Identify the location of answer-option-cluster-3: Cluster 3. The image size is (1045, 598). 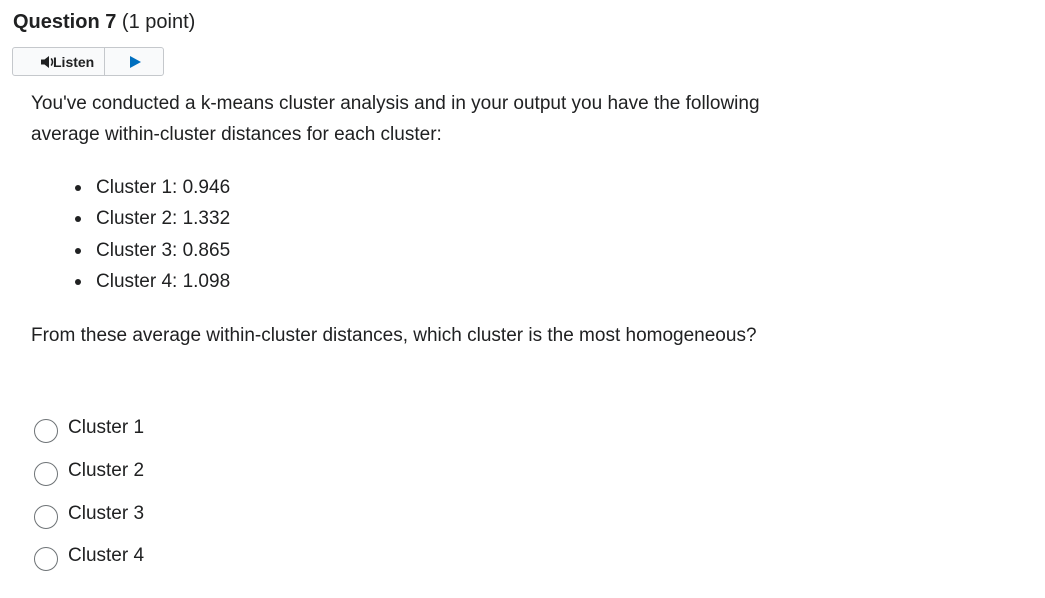
(89, 513).